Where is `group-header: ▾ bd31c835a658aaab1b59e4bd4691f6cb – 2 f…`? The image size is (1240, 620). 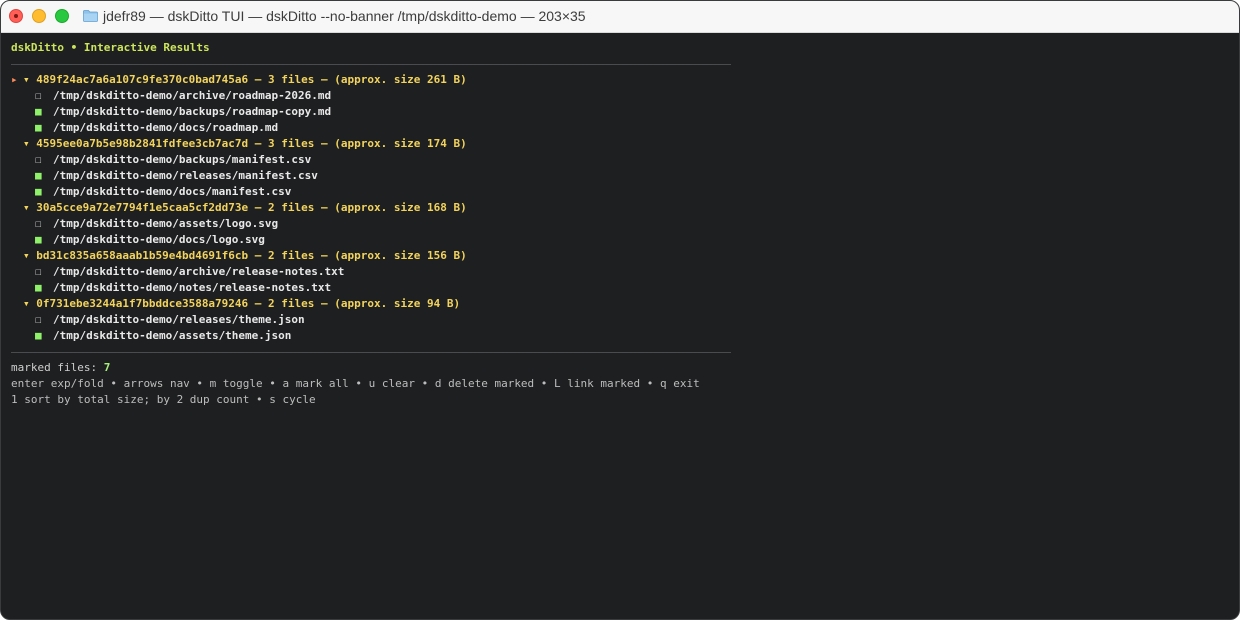
group-header: ▾ bd31c835a658aaab1b59e4bd4691f6cb – 2 f… is located at coordinates (239, 256).